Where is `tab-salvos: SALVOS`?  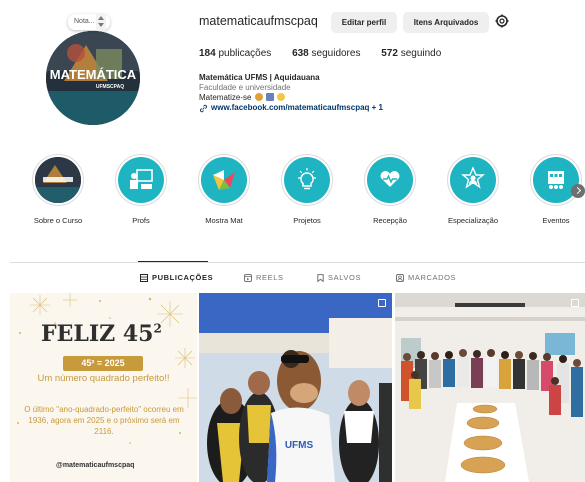 tab-salvos: SALVOS is located at coordinates (339, 277).